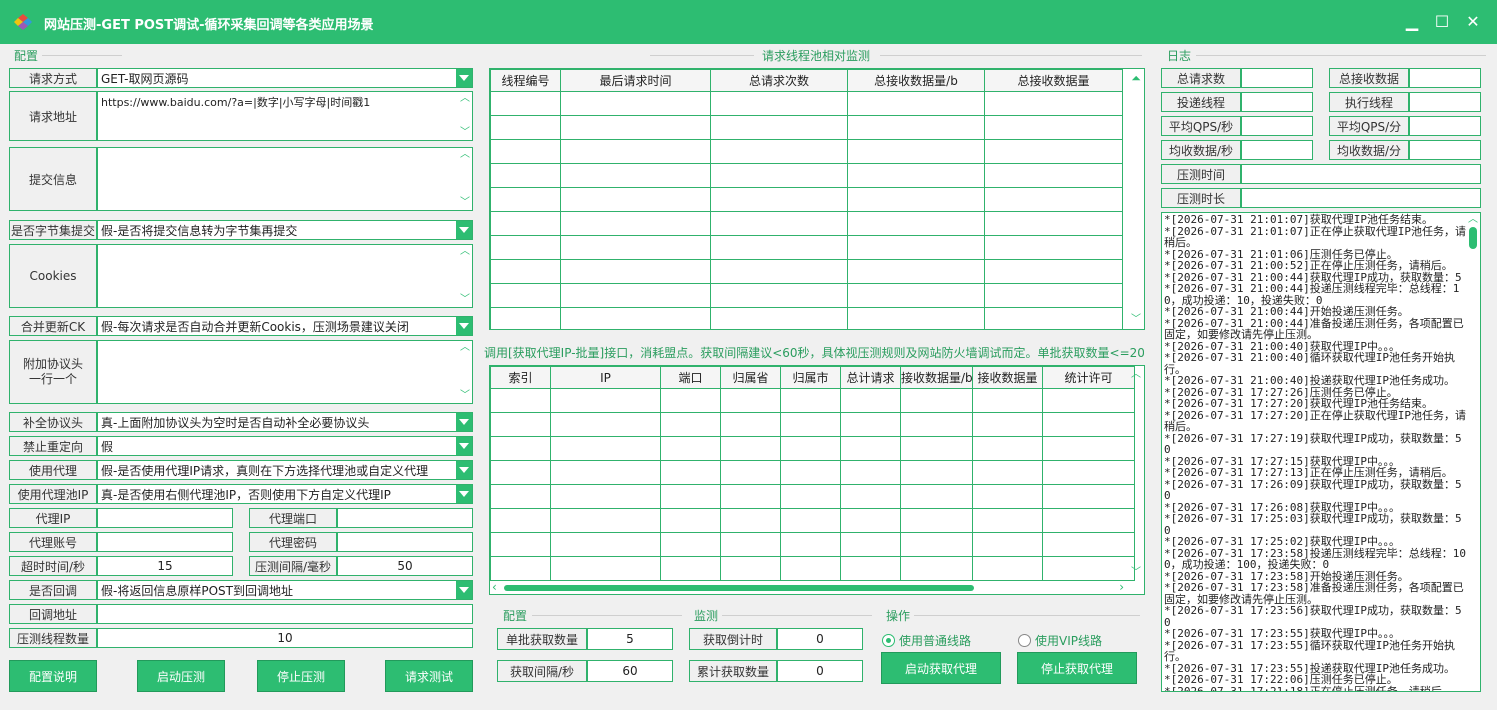  I want to click on usepool-select: 真-是否使用右侧代理池IP，否则使用下方自定义代理IP, so click(285, 494).